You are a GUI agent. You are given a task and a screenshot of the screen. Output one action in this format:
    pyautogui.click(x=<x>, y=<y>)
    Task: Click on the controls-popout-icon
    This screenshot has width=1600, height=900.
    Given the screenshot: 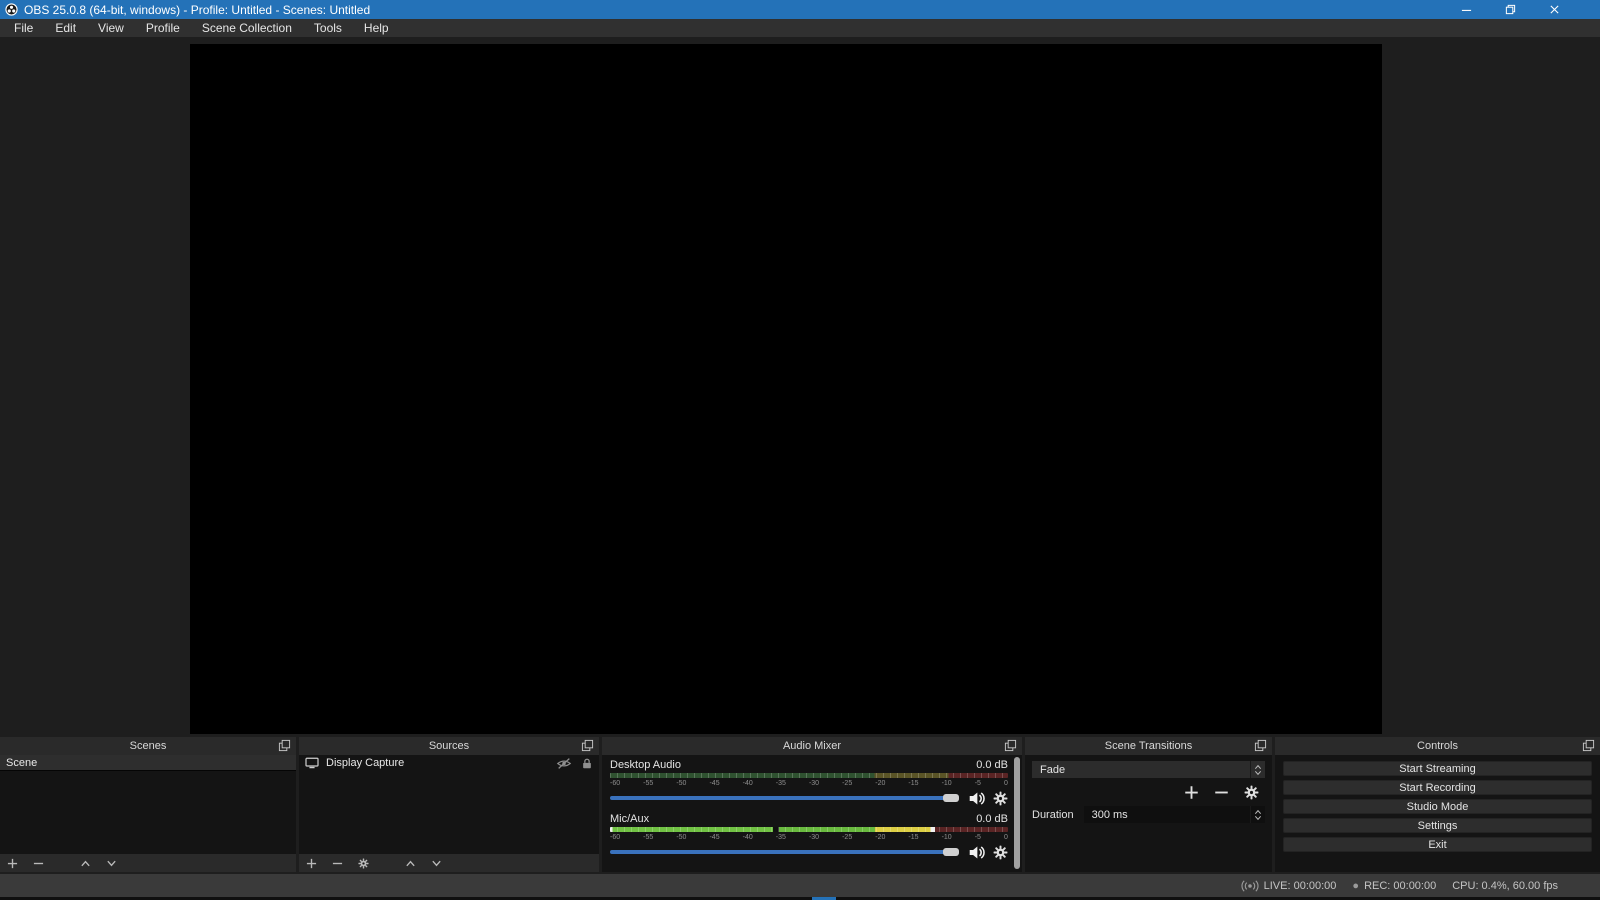 What is the action you would take?
    pyautogui.click(x=1588, y=745)
    